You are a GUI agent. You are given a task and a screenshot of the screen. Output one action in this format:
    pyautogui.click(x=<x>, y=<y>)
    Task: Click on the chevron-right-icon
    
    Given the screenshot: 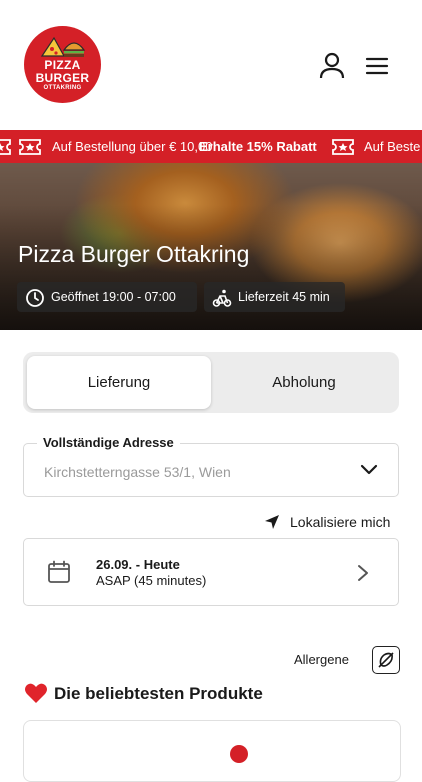 What is the action you would take?
    pyautogui.click(x=363, y=573)
    